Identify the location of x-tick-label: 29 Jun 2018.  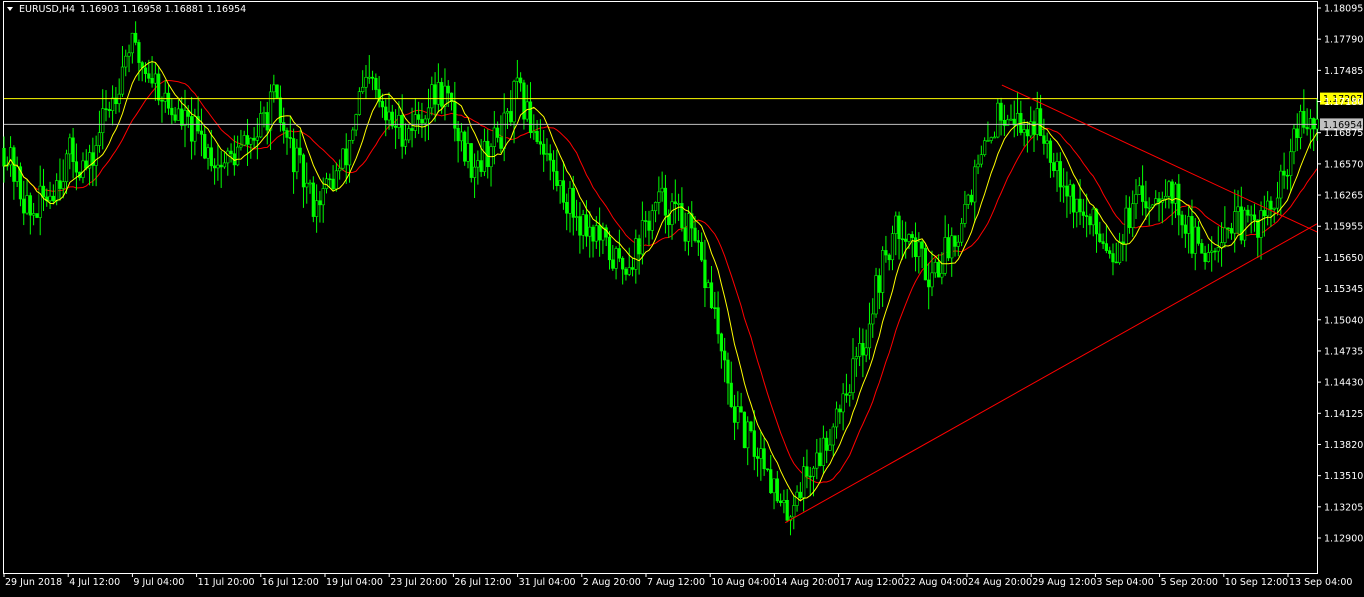
(33, 582).